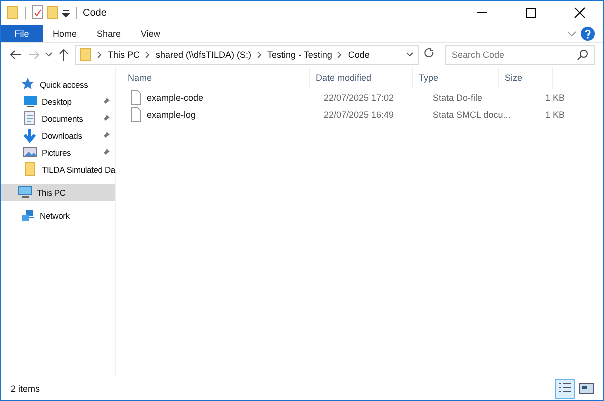 The width and height of the screenshot is (604, 401). Describe the element at coordinates (359, 97) in the screenshot. I see `date-cell-text: 22/07/2025 17:02` at that location.